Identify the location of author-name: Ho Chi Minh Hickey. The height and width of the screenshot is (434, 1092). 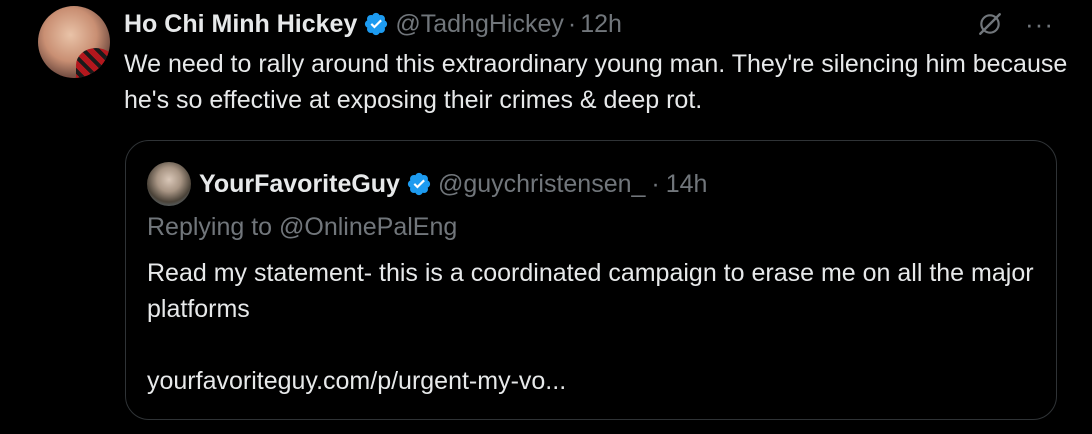
(240, 24).